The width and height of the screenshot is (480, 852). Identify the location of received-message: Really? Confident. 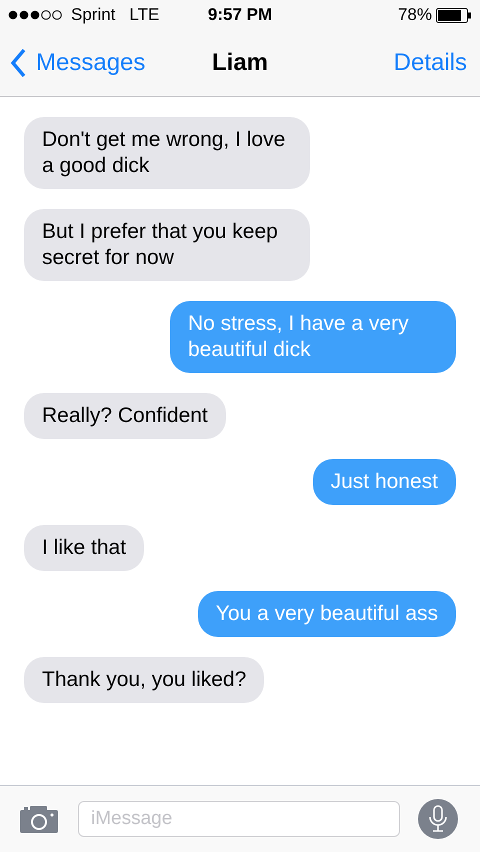
(125, 416).